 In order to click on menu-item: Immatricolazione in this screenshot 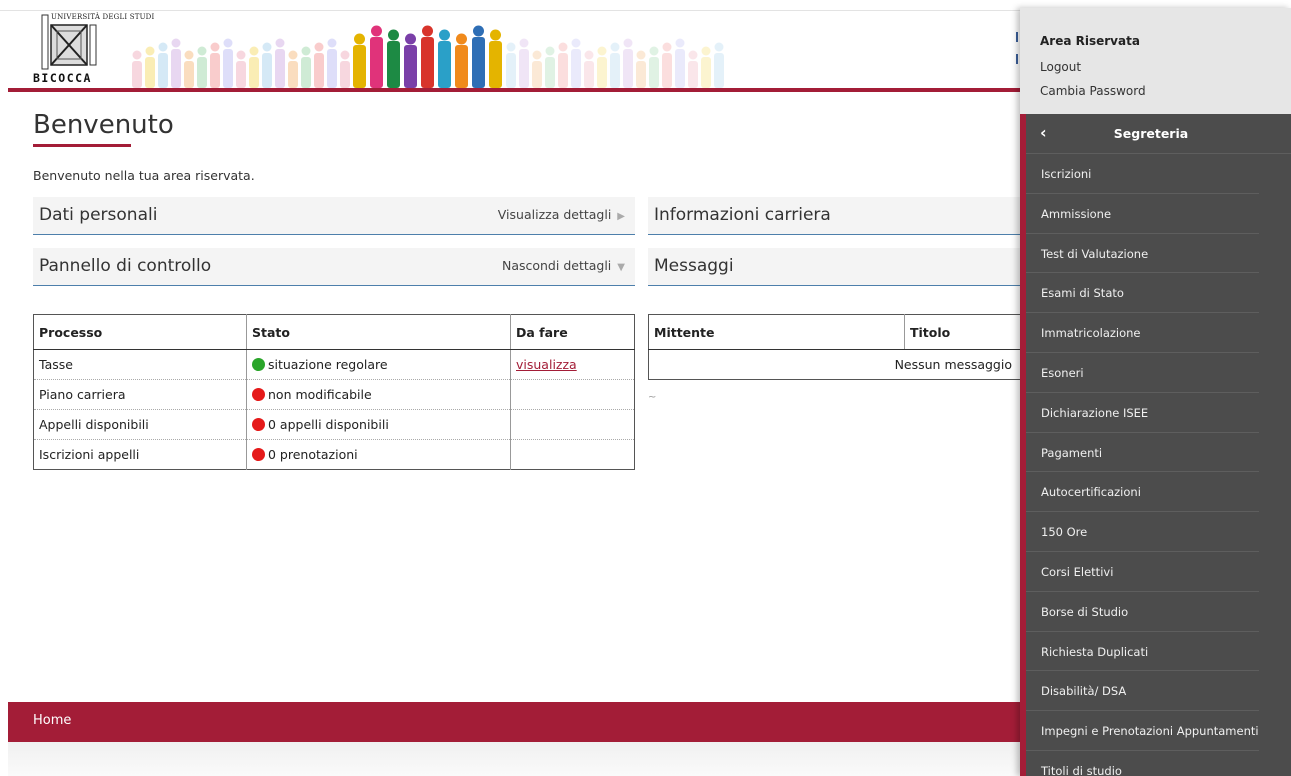, I will do `click(1142, 333)`.